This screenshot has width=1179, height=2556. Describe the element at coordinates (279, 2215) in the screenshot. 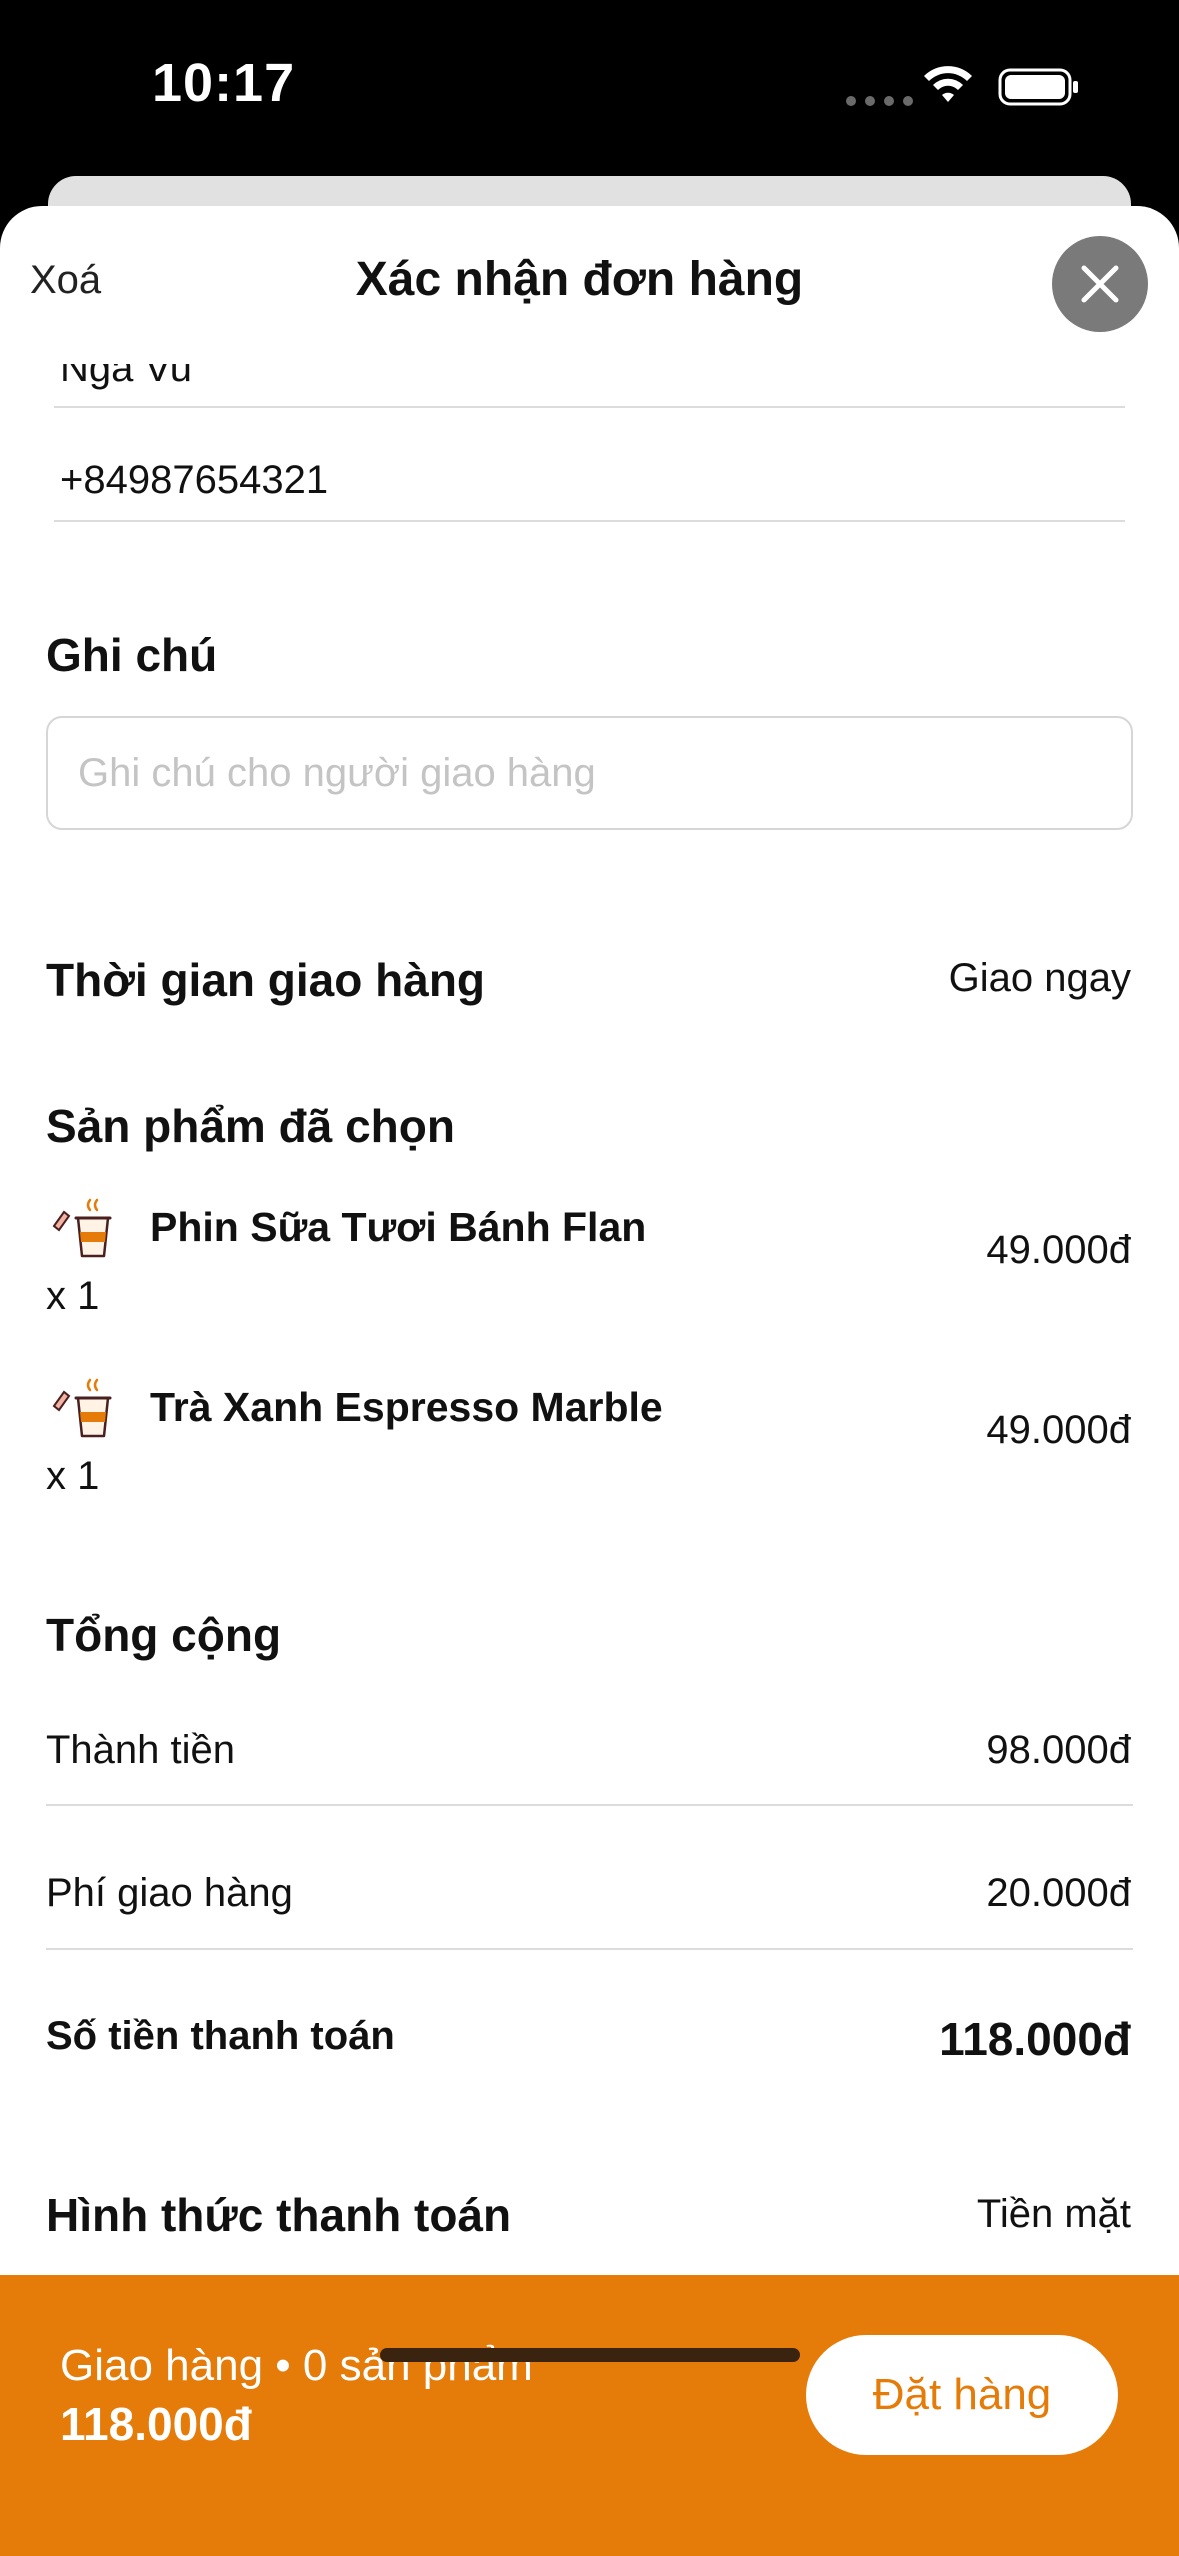

I see `payment-method-label: Hình thức thanh toán` at that location.